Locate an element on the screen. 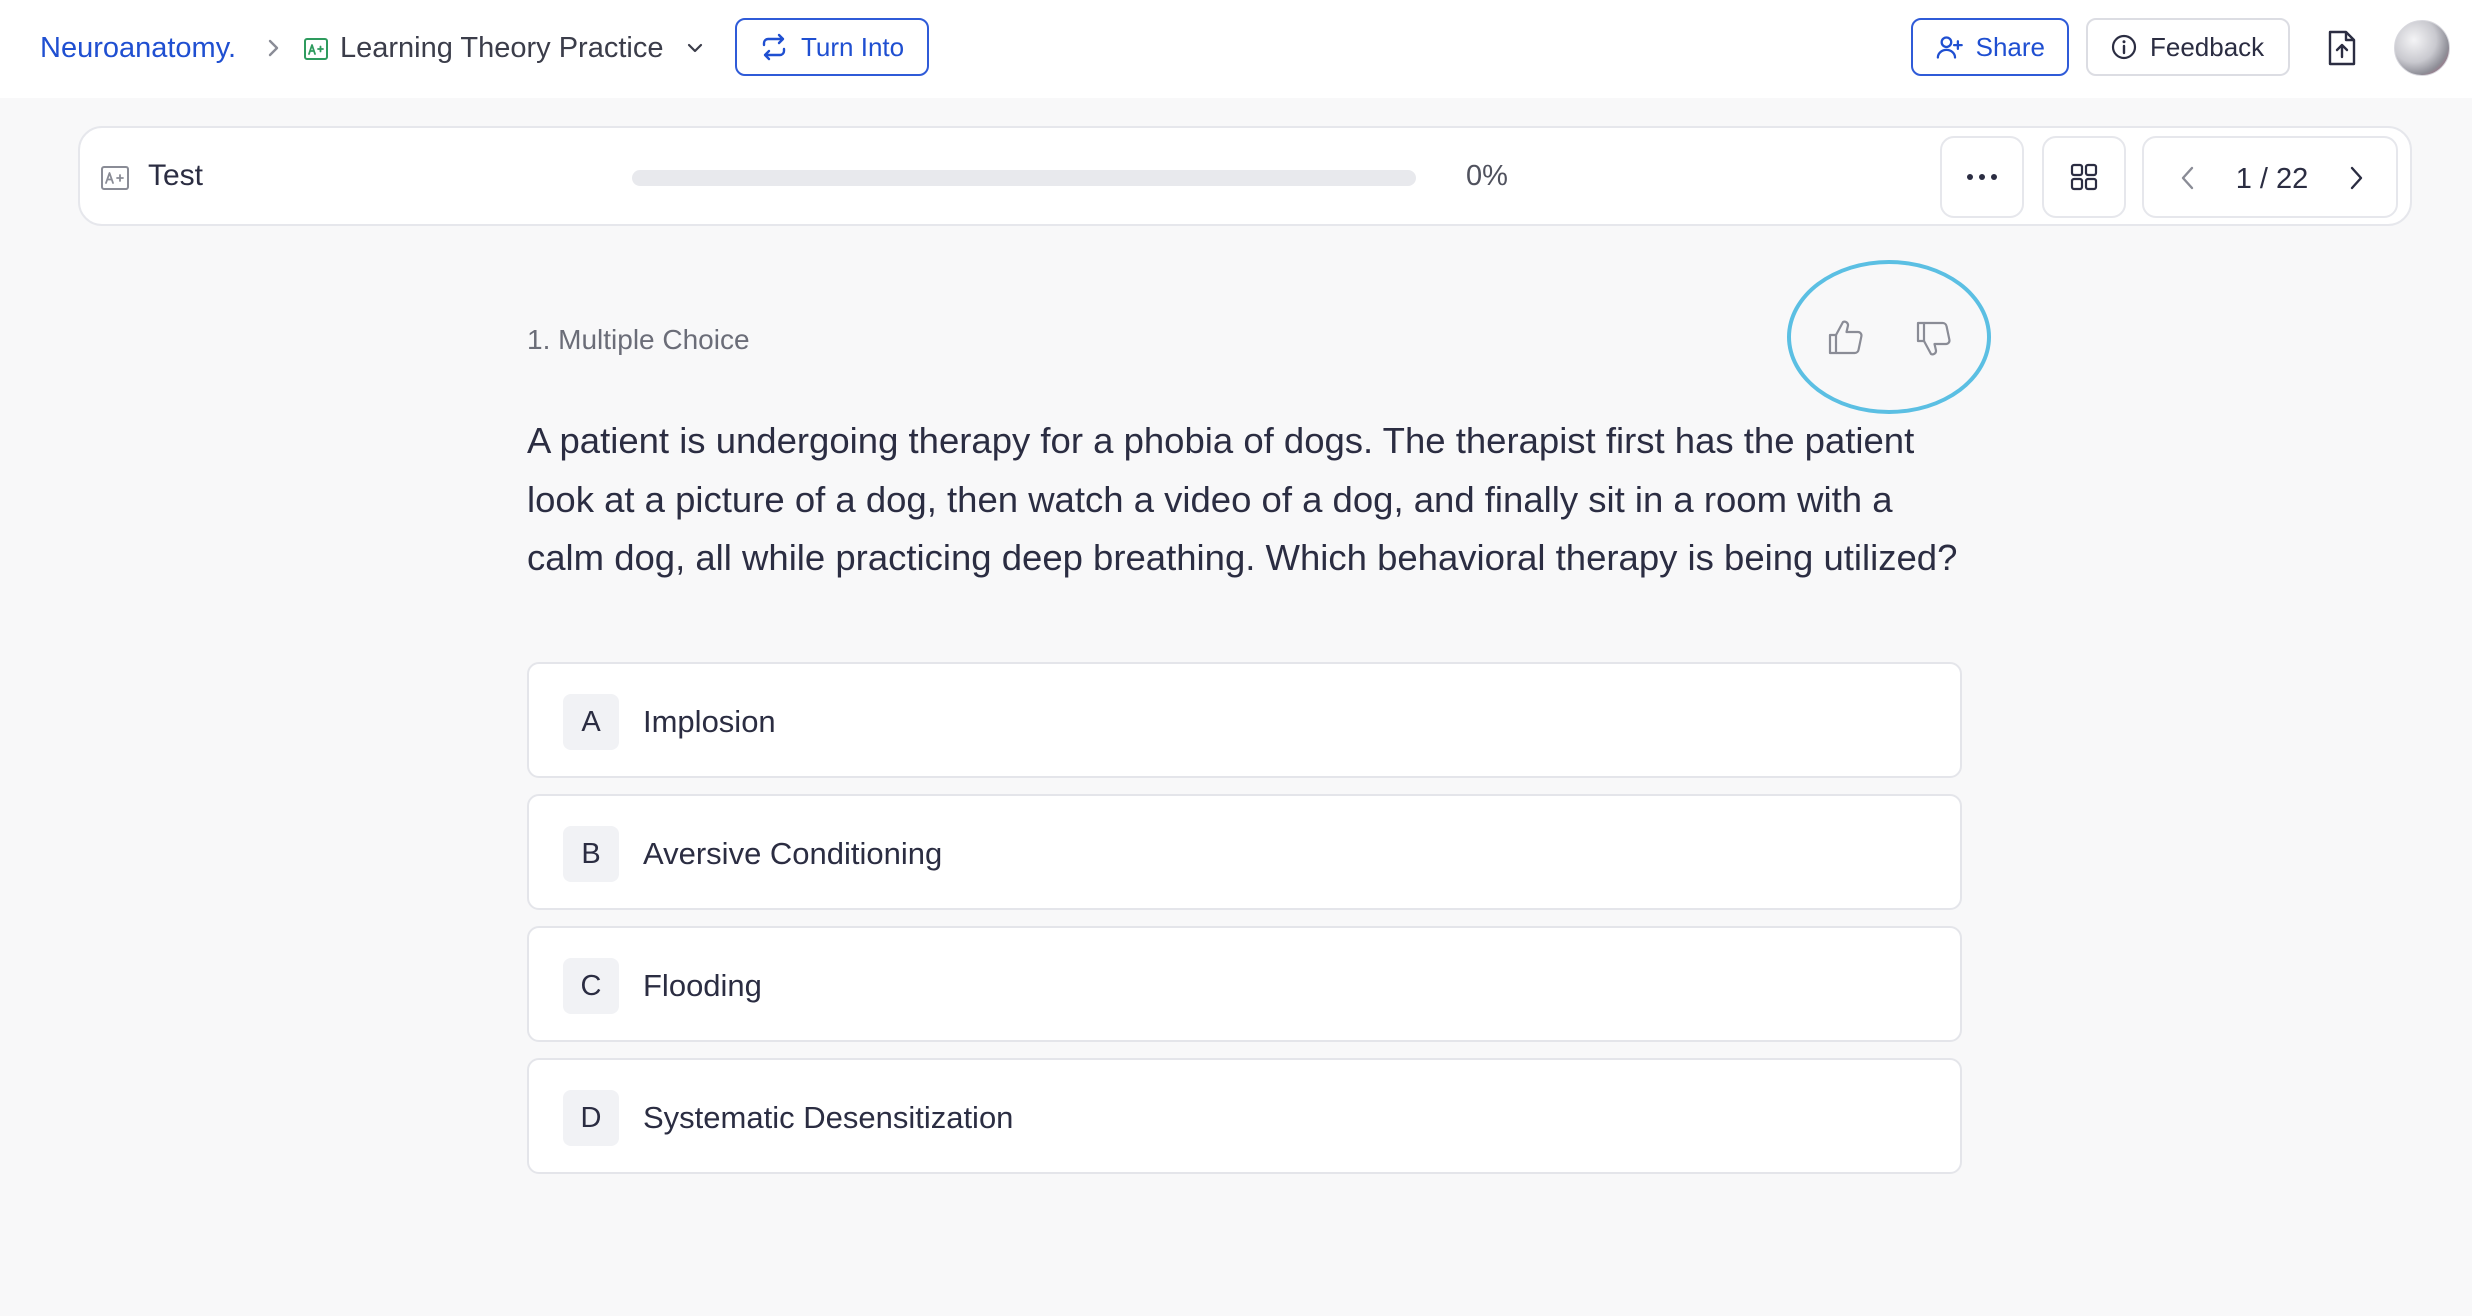  turn-into-button: Turn Into is located at coordinates (832, 47).